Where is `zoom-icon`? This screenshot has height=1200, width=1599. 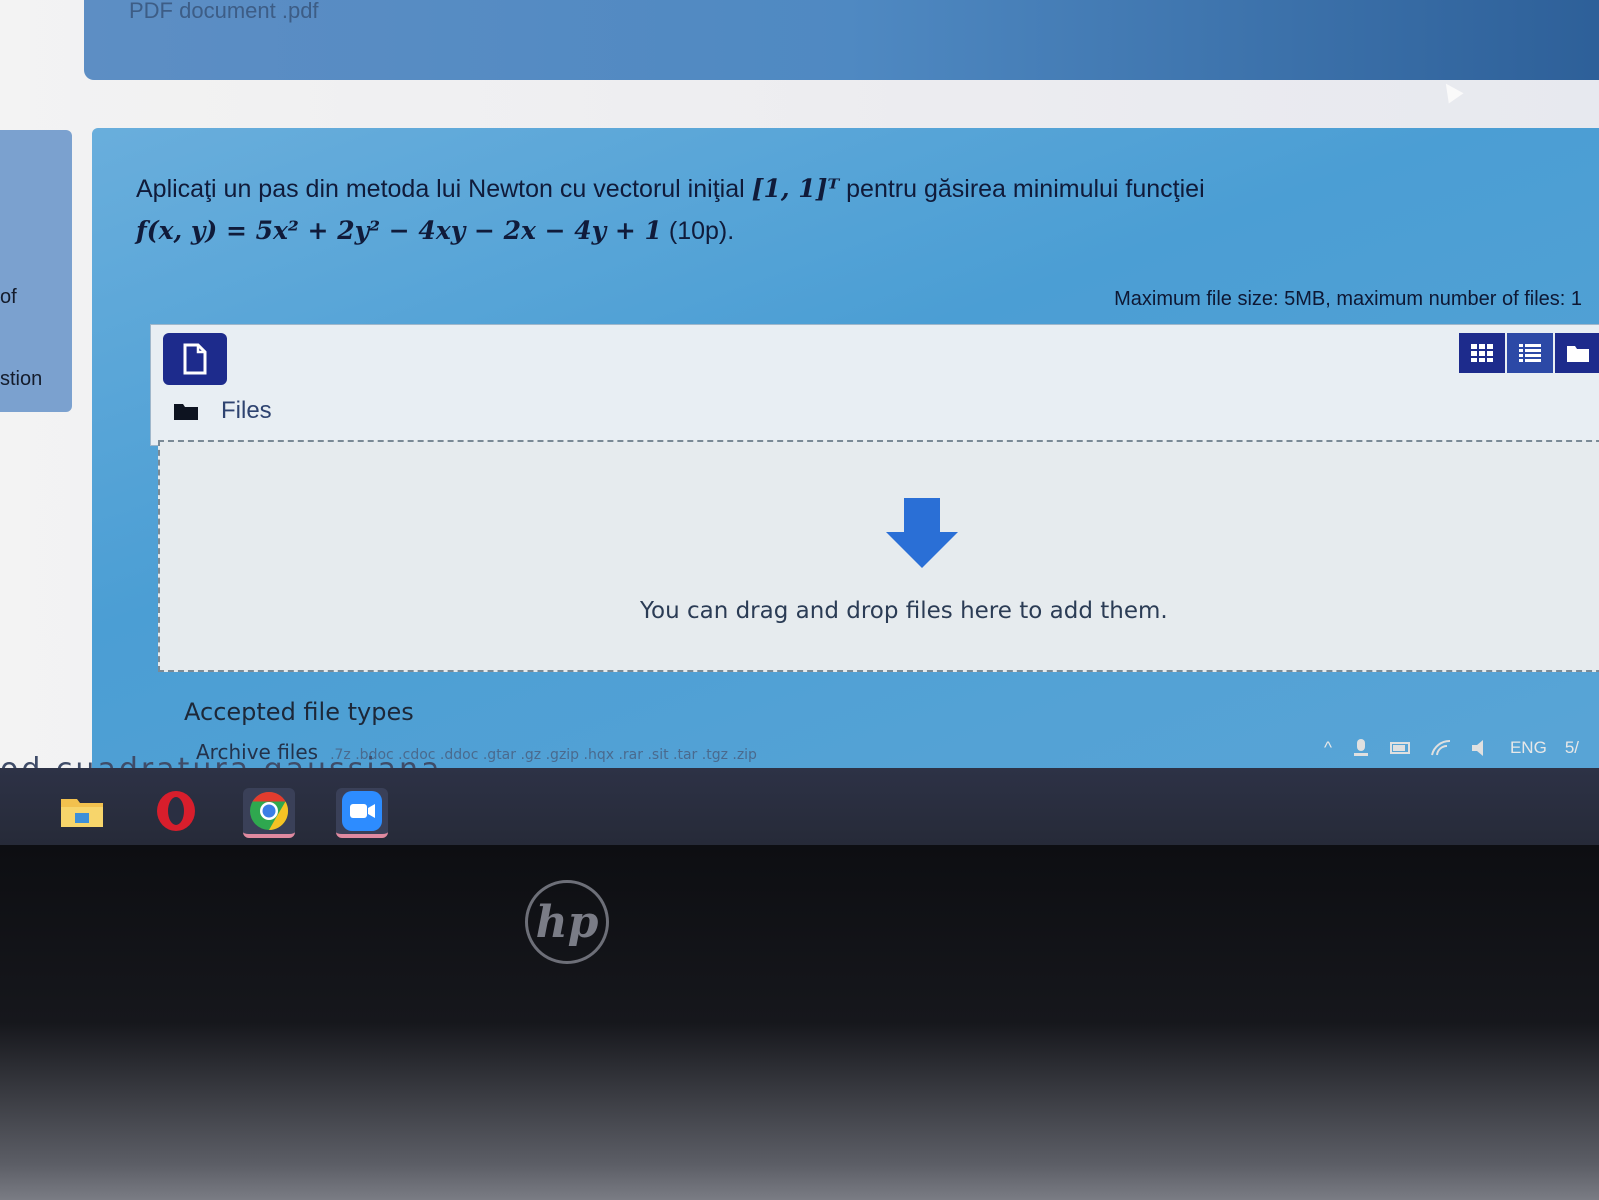 zoom-icon is located at coordinates (362, 811).